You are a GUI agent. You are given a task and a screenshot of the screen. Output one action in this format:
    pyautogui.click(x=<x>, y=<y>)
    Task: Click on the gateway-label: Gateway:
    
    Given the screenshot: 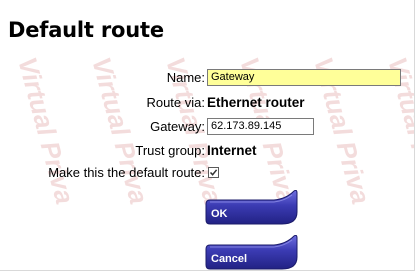 What is the action you would take?
    pyautogui.click(x=177, y=126)
    